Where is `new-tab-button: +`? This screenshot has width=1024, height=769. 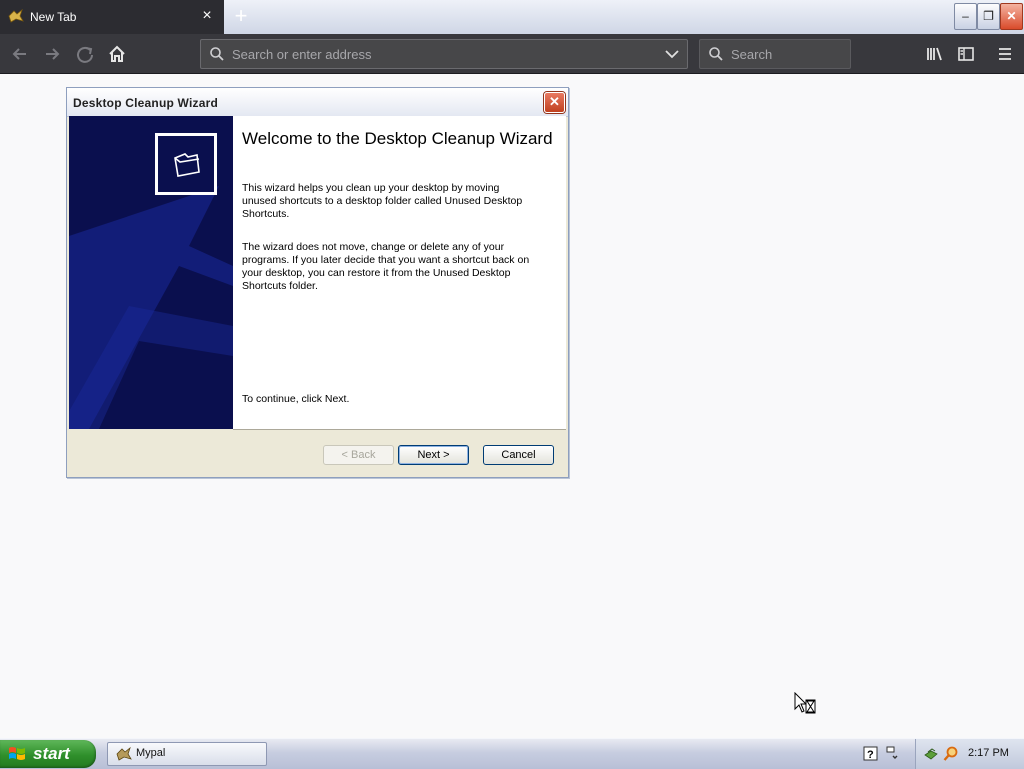 new-tab-button: + is located at coordinates (241, 17).